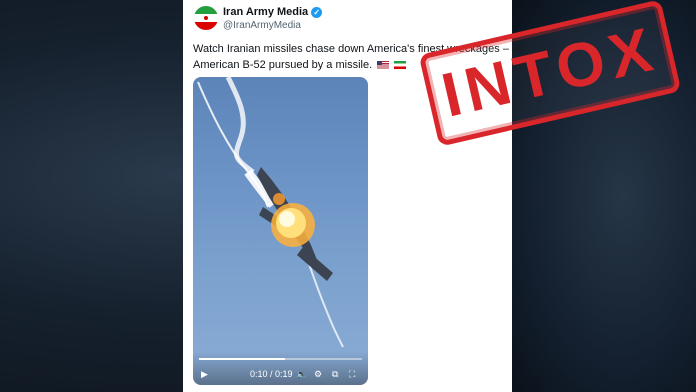 This screenshot has height=392, width=696. What do you see at coordinates (318, 374) in the screenshot?
I see `settings-icon: ⚙` at bounding box center [318, 374].